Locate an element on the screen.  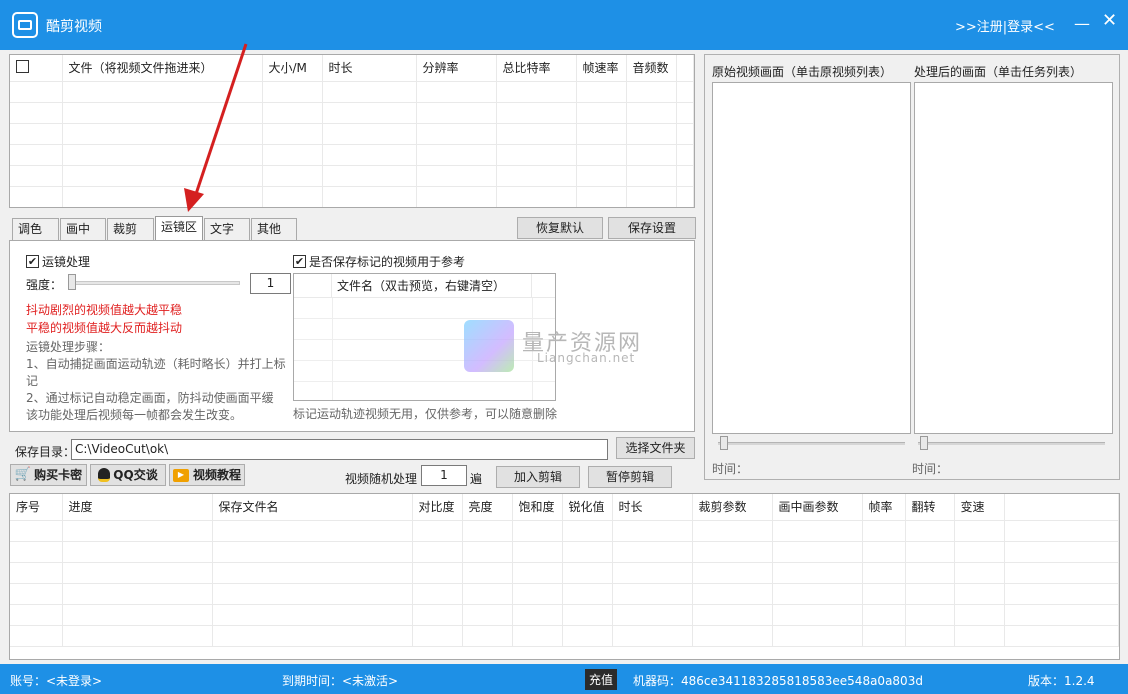
close-icon: ✕ is located at coordinates (1109, 20).